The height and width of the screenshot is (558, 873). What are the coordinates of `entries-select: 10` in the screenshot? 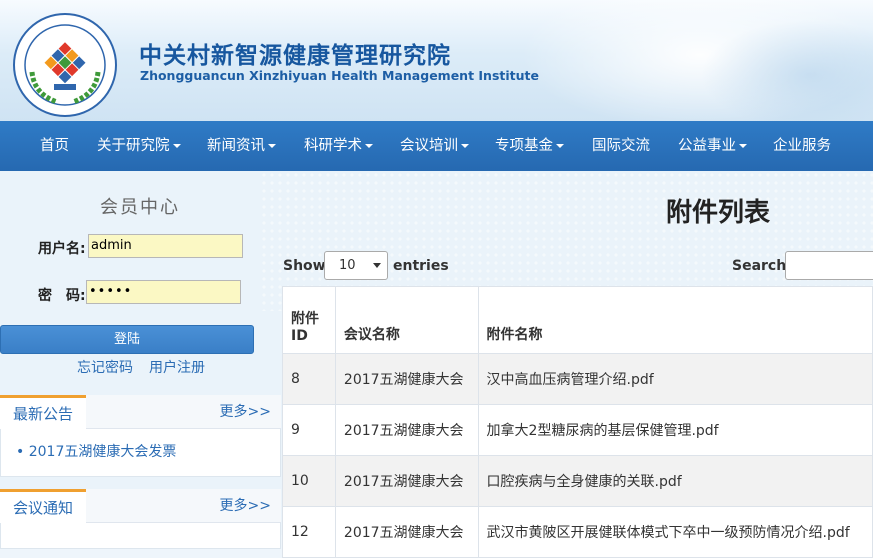 It's located at (356, 265).